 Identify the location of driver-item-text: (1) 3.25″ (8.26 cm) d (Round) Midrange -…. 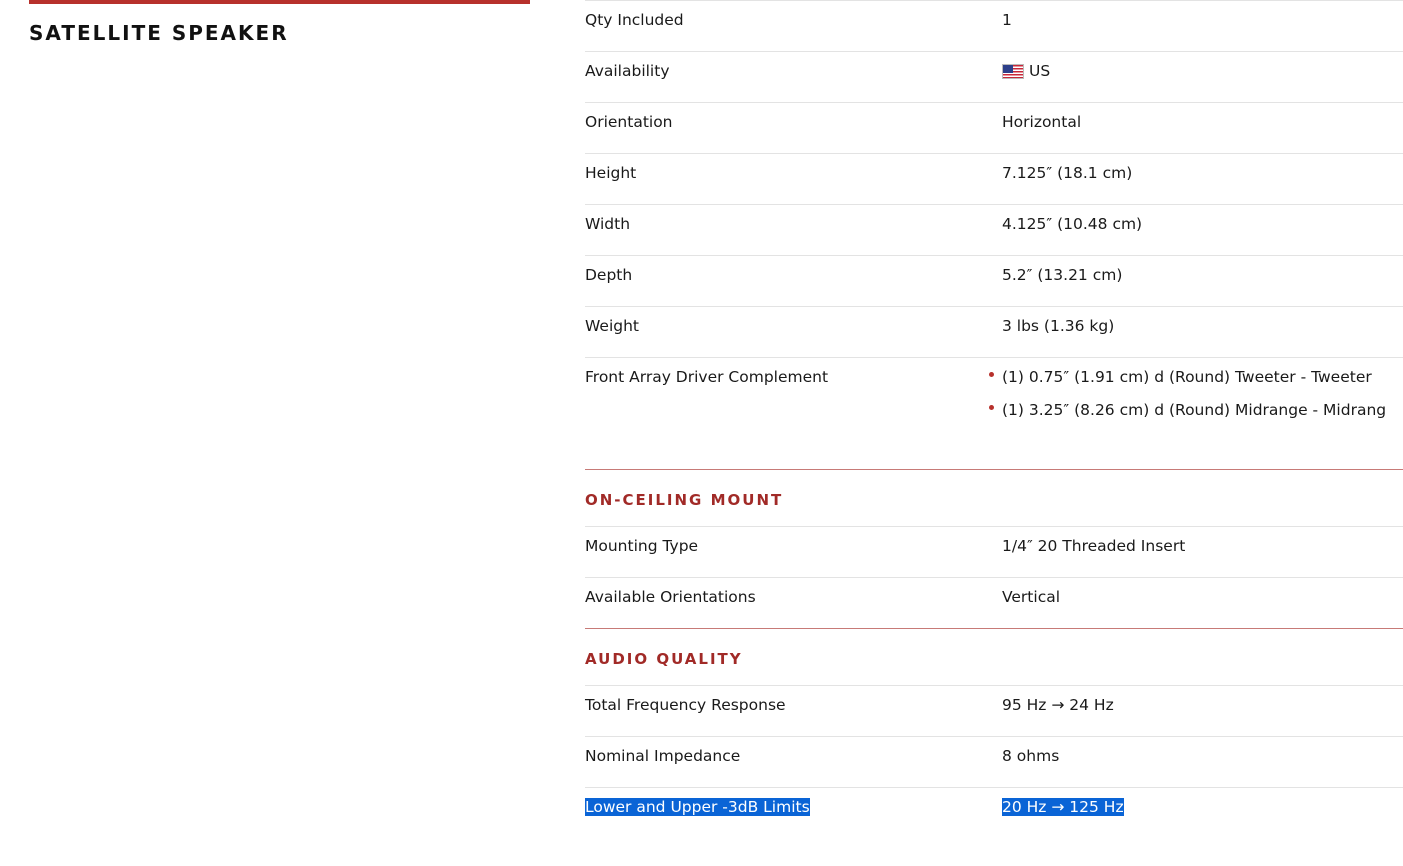
(1194, 410).